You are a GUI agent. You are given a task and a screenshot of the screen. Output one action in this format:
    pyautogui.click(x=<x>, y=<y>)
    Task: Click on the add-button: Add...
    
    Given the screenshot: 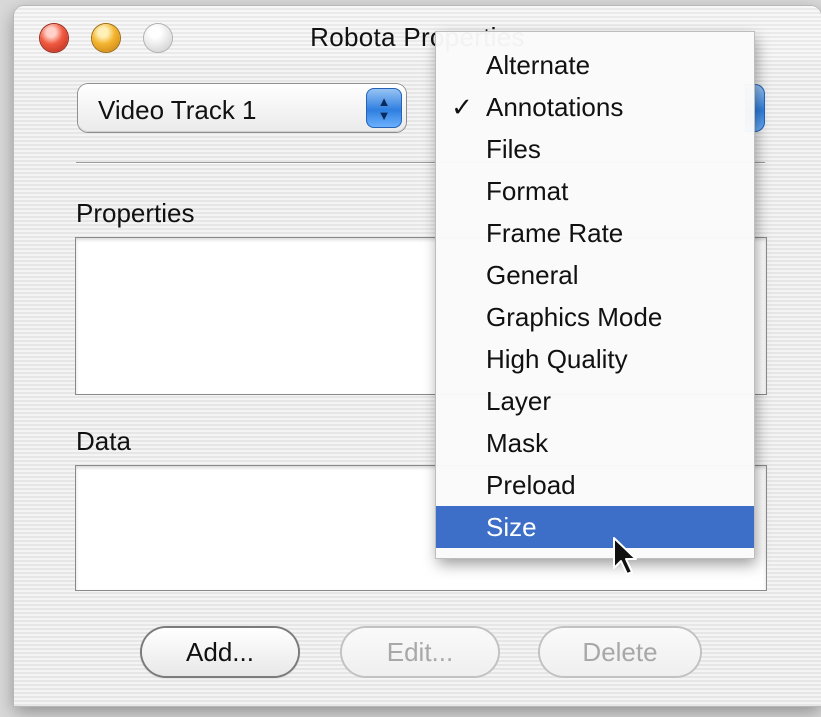 What is the action you would take?
    pyautogui.click(x=220, y=652)
    